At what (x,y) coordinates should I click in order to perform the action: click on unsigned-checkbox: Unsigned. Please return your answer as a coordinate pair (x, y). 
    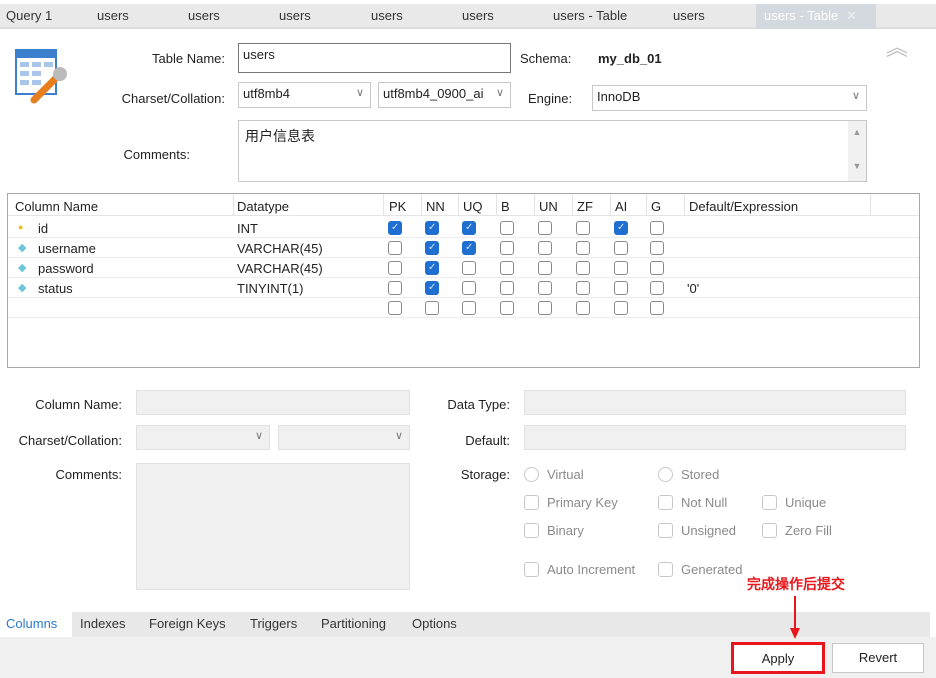
    Looking at the image, I should click on (697, 530).